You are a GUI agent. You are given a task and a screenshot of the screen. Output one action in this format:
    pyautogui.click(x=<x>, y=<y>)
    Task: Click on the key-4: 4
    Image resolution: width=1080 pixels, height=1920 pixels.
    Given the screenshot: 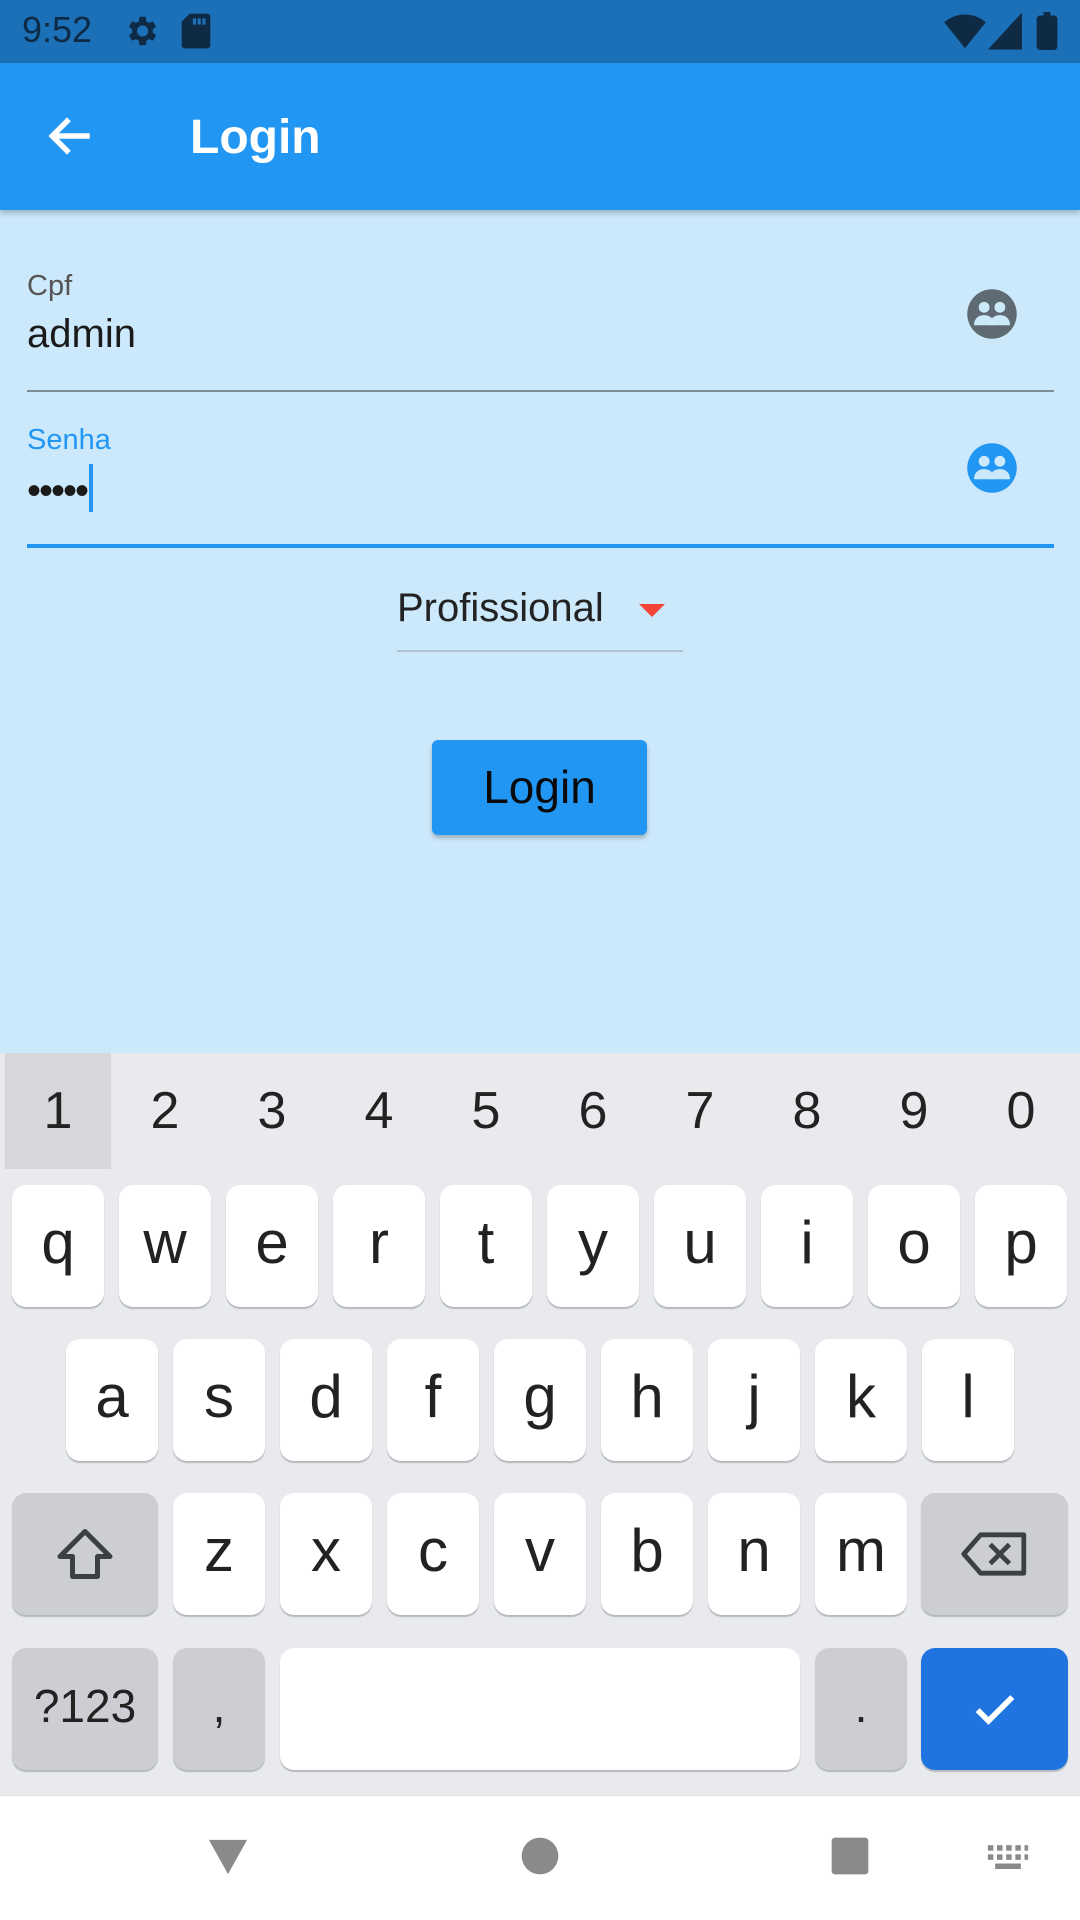 What is the action you would take?
    pyautogui.click(x=379, y=1111)
    